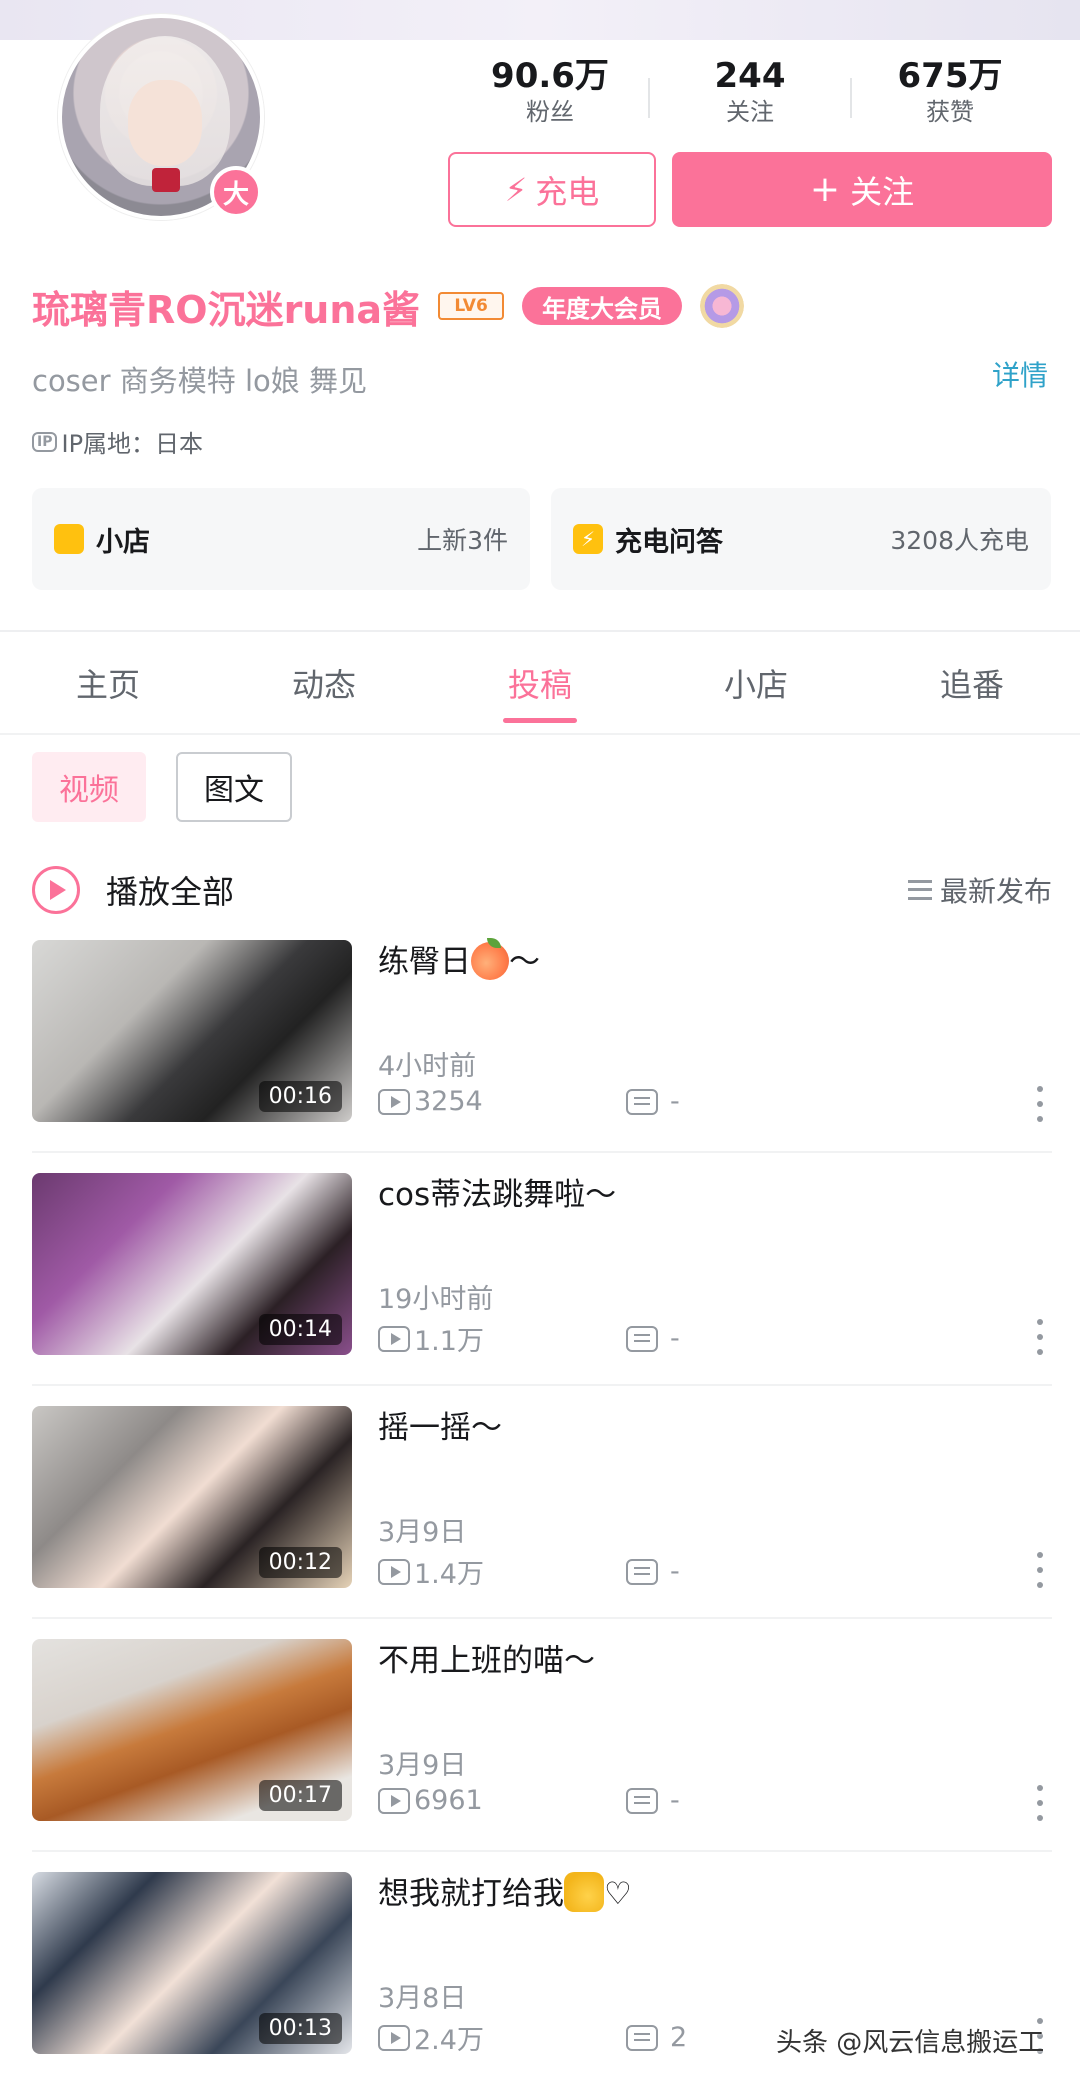 The width and height of the screenshot is (1080, 2079). Describe the element at coordinates (540, 720) in the screenshot. I see `active-tab-indicator` at that location.